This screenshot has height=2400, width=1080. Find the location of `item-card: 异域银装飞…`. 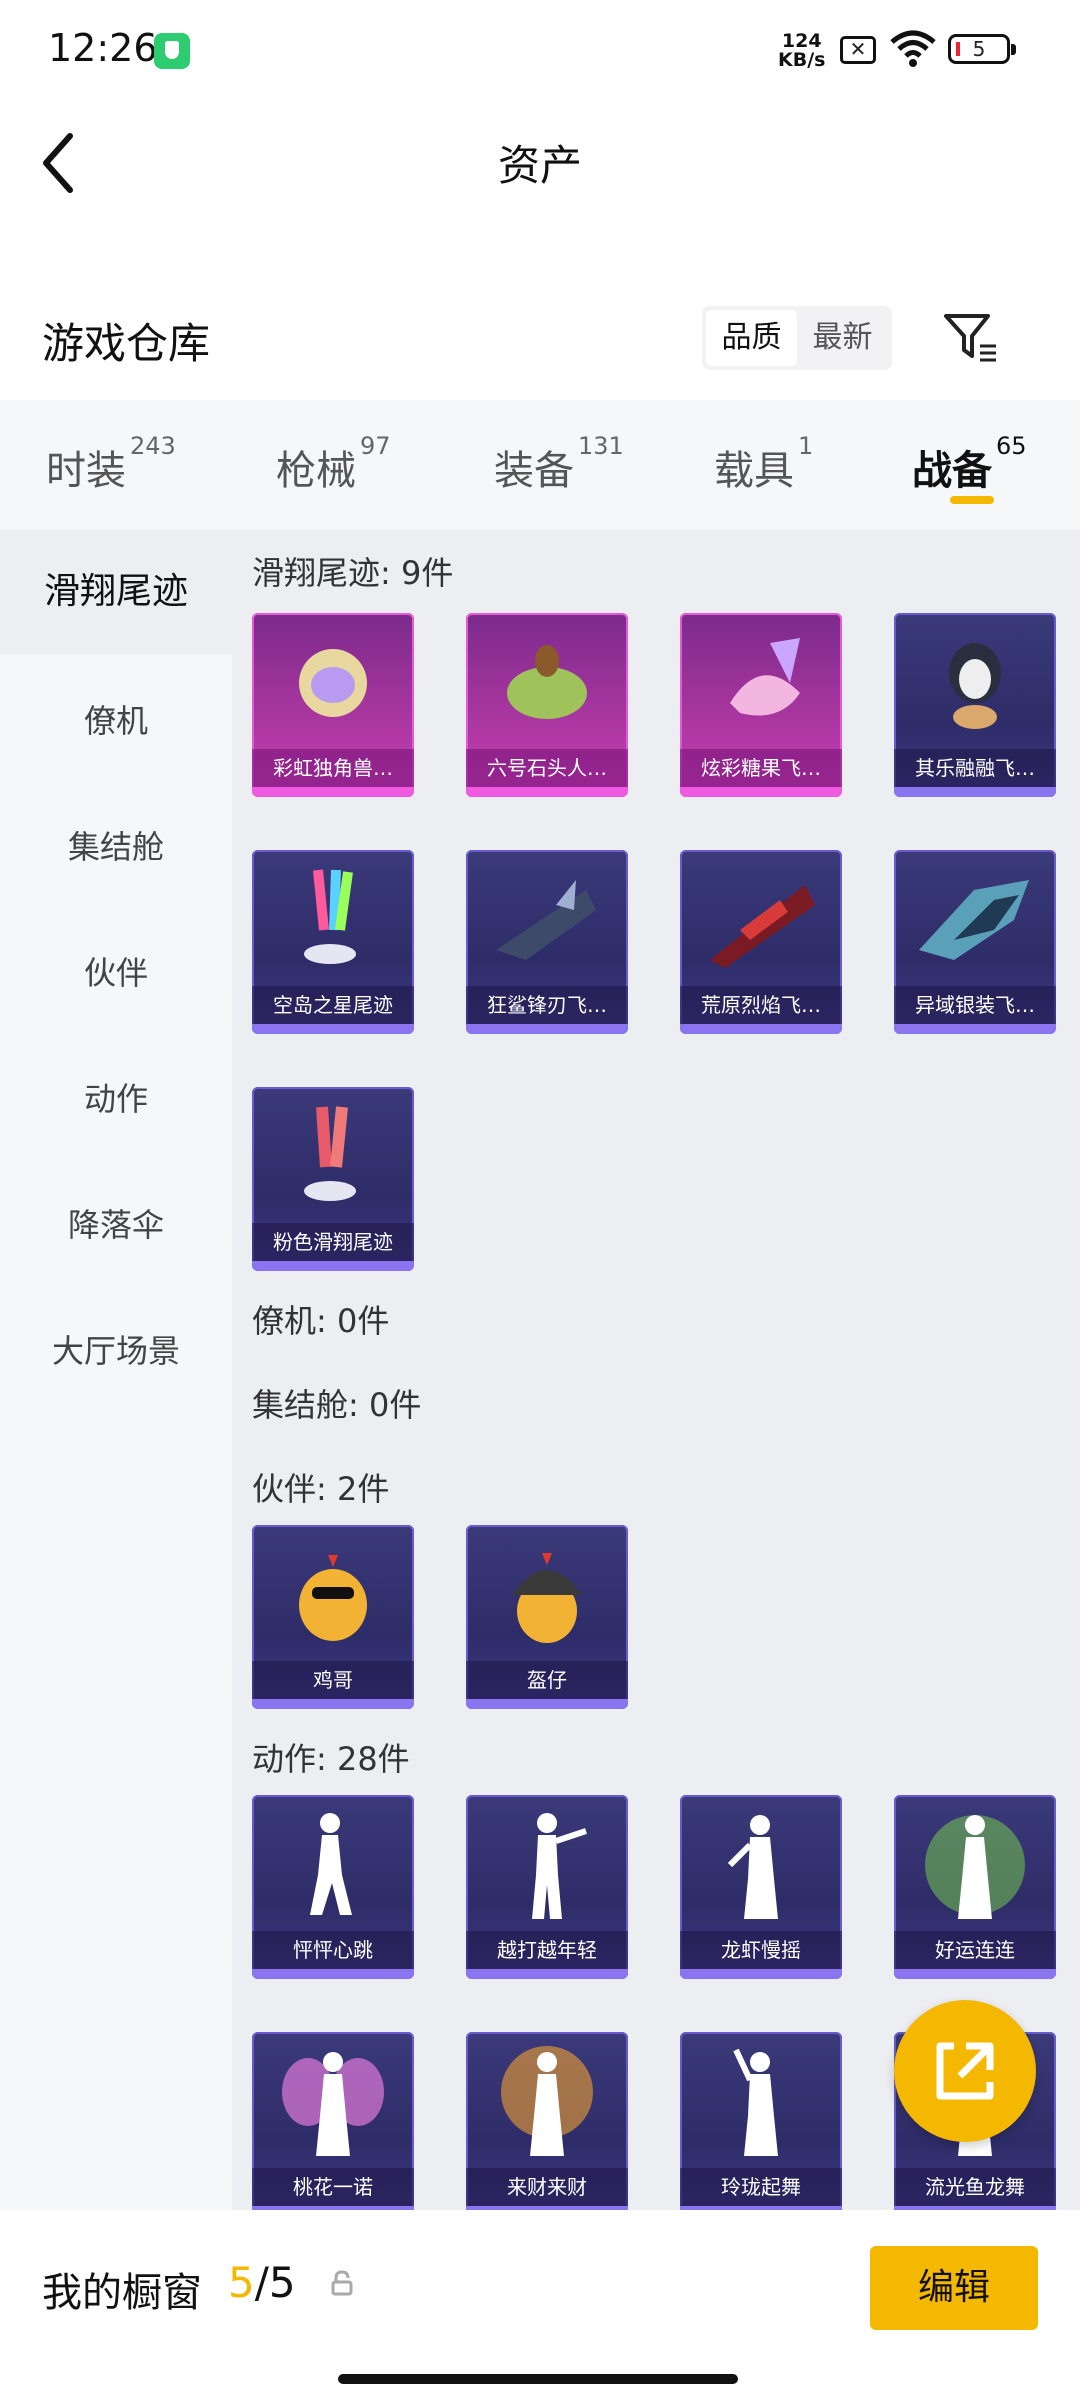

item-card: 异域银装飞… is located at coordinates (975, 942).